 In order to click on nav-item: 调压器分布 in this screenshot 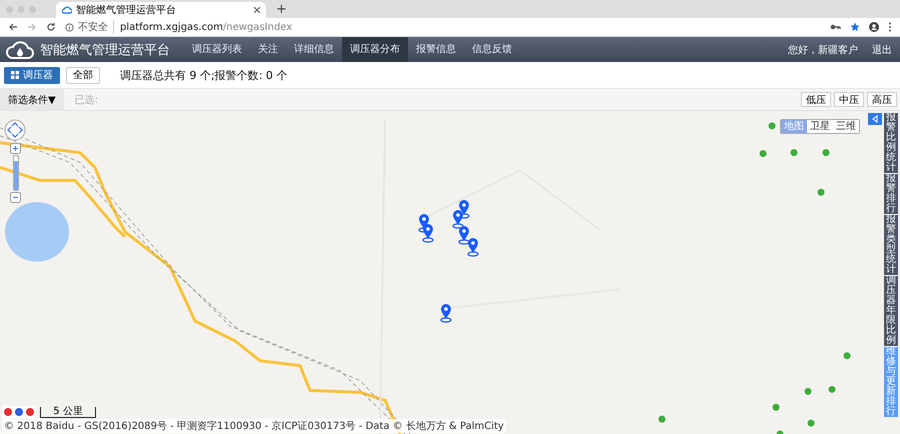, I will do `click(375, 49)`.